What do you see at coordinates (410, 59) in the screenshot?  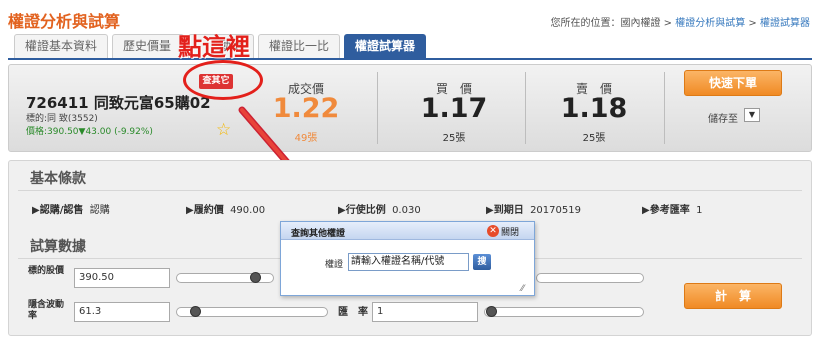 I see `tab-underline` at bounding box center [410, 59].